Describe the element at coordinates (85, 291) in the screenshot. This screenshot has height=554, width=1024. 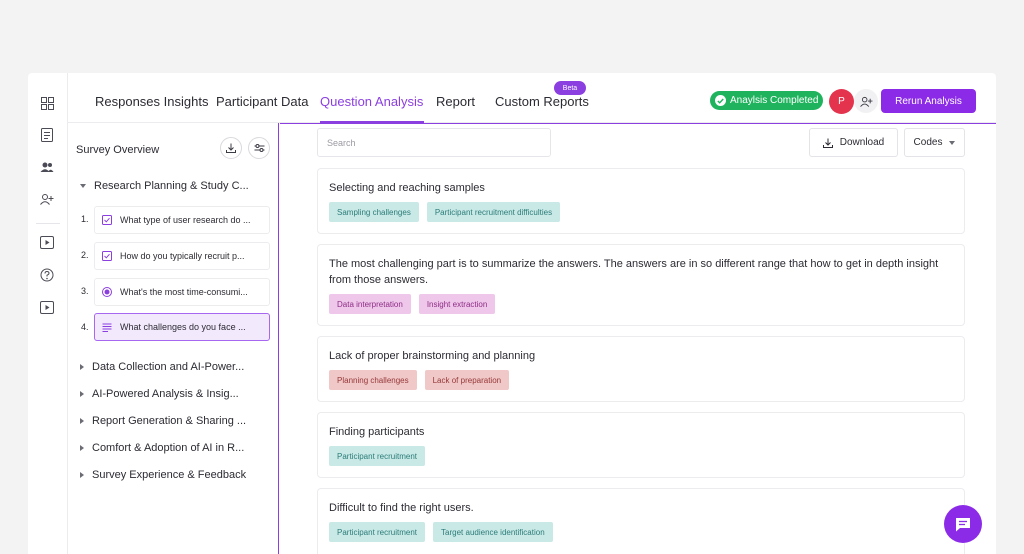
I see `question-number: 3.` at that location.